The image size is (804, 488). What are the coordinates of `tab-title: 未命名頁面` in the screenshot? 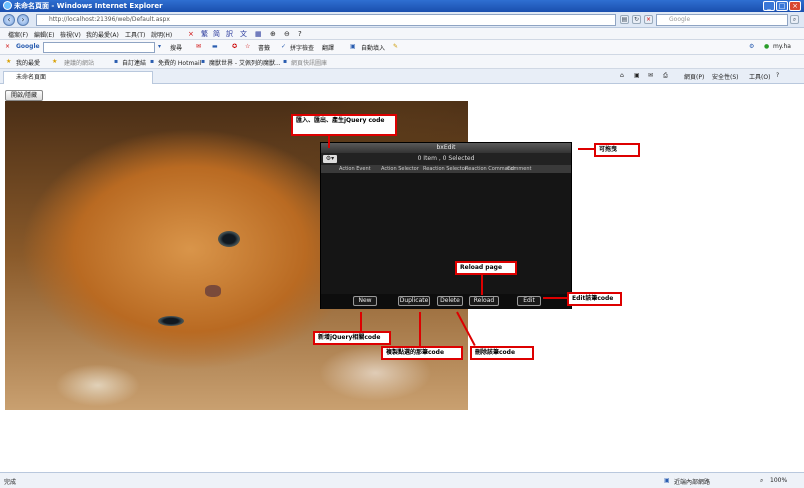 It's located at (31, 77).